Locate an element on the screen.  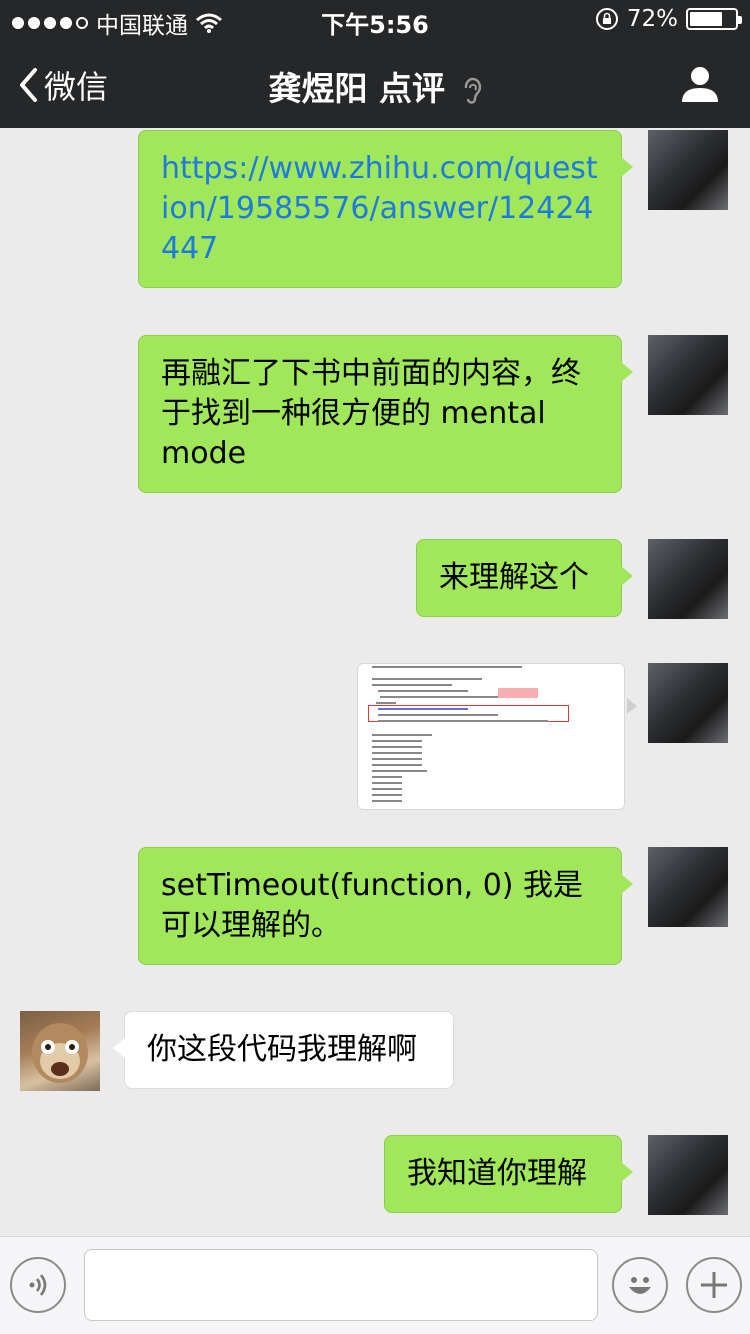
battery-icon is located at coordinates (714, 19).